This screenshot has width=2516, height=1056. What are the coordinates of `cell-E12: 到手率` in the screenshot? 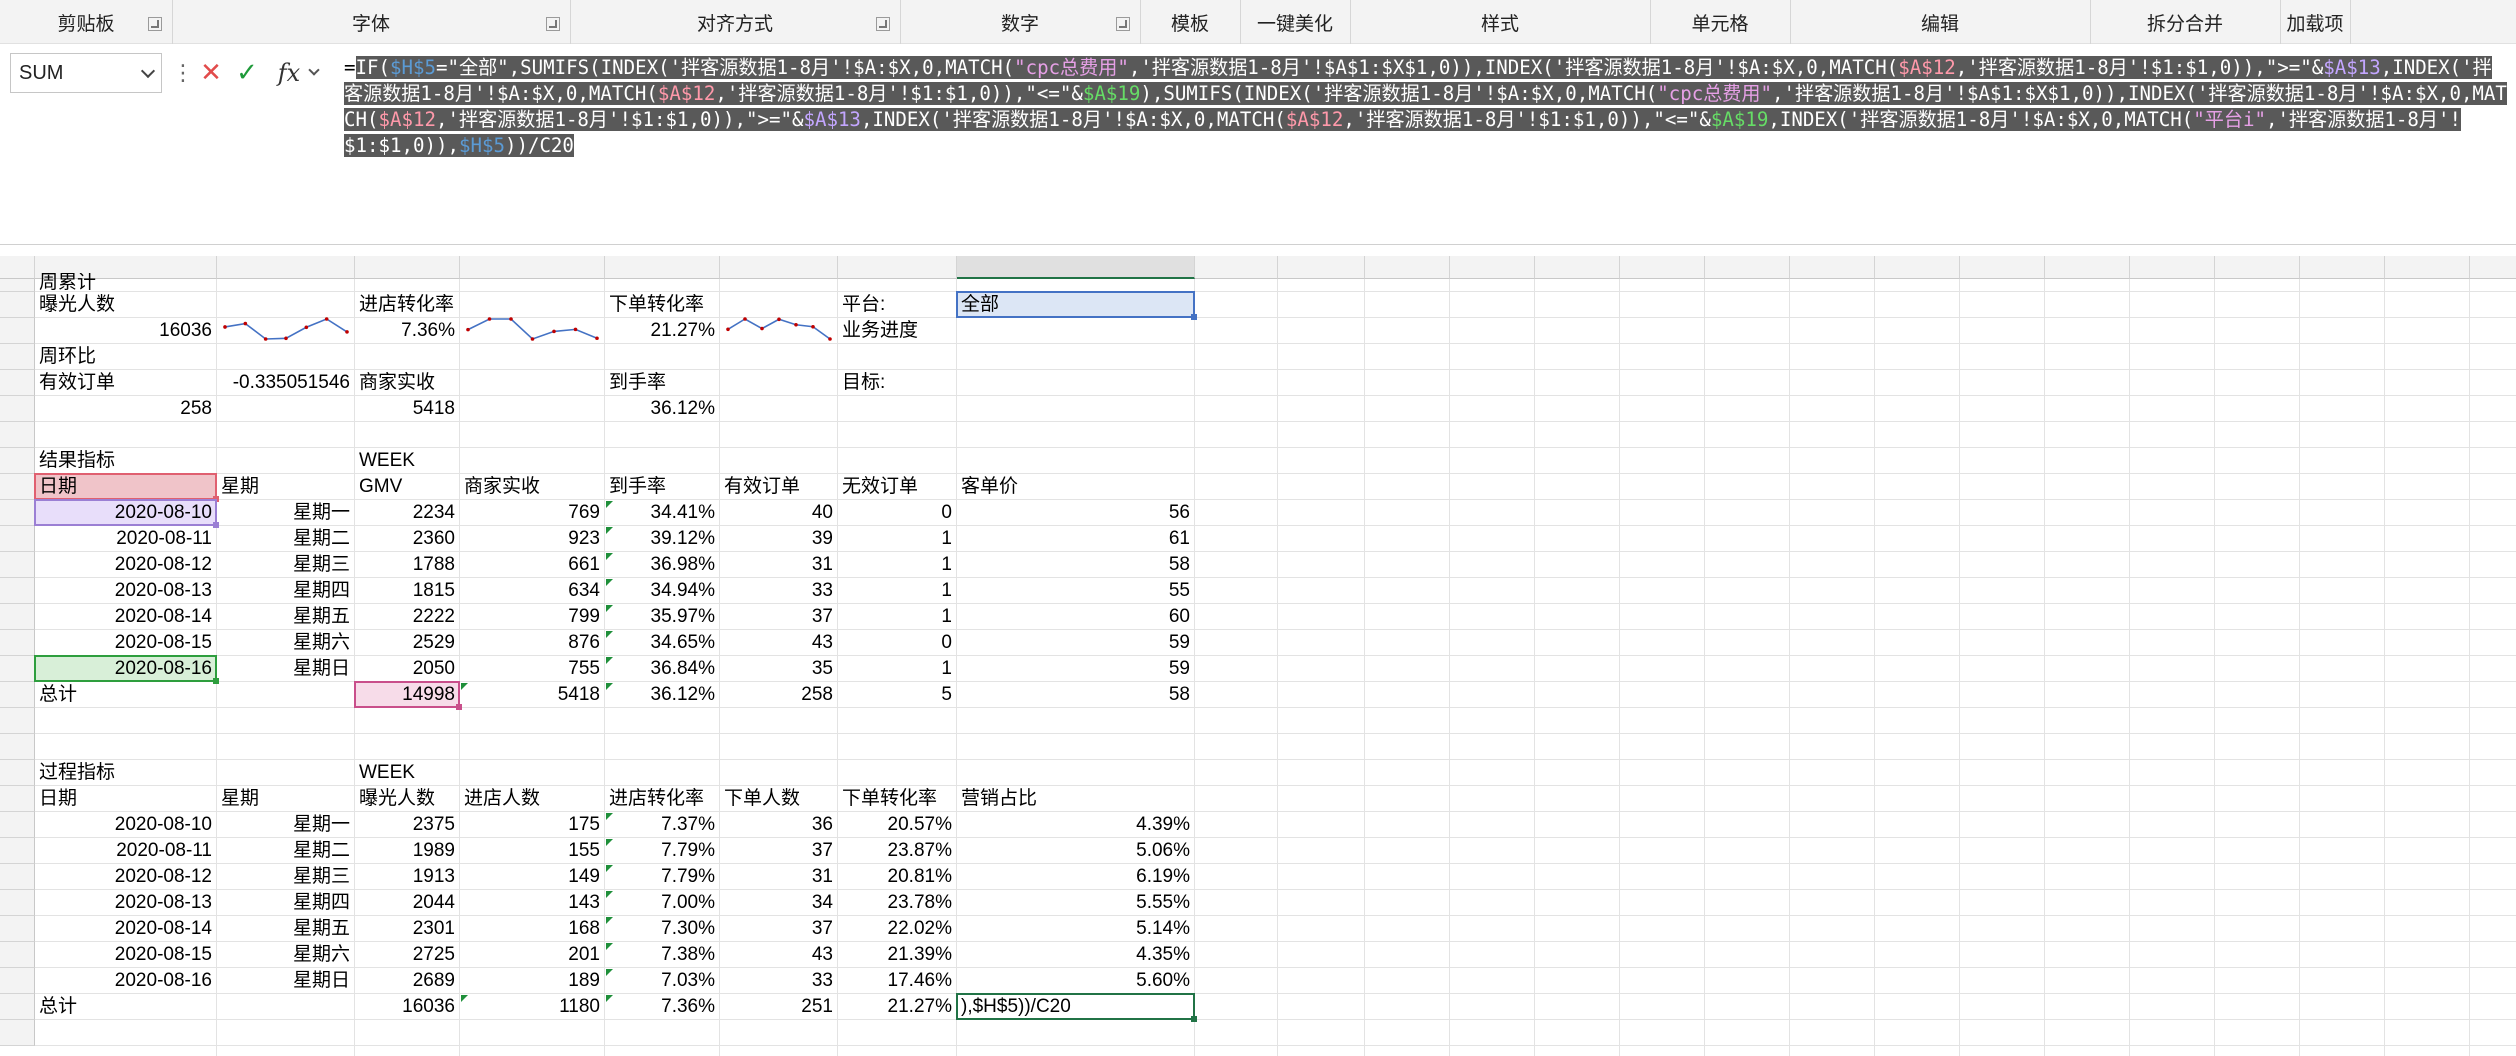 It's located at (637, 487).